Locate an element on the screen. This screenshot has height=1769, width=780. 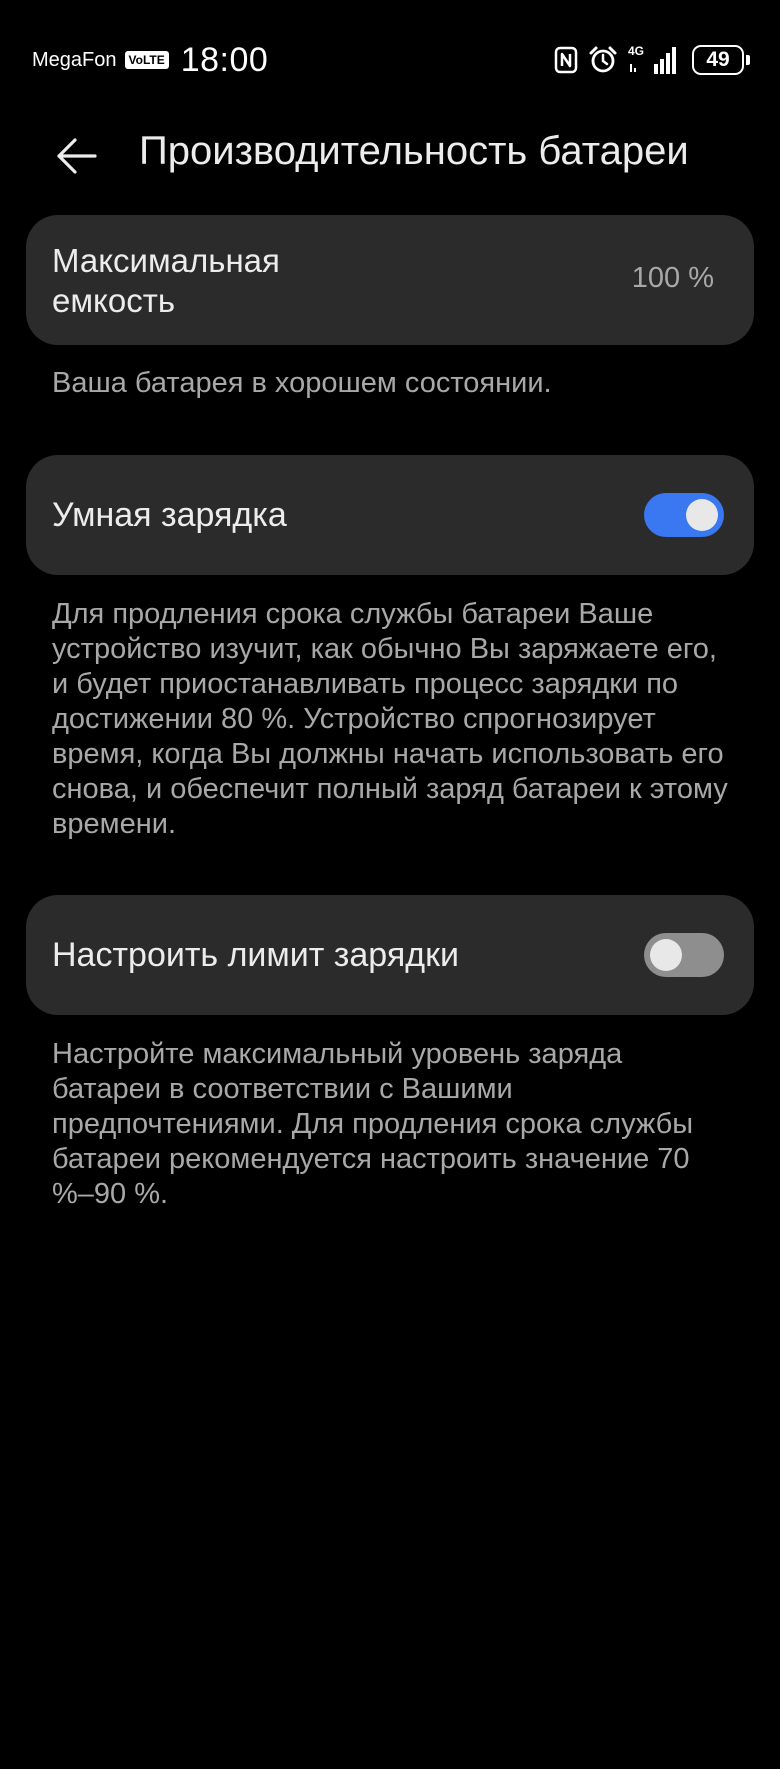
status-bar-left: MegaFon VoLTE 18:00 is located at coordinates (150, 60).